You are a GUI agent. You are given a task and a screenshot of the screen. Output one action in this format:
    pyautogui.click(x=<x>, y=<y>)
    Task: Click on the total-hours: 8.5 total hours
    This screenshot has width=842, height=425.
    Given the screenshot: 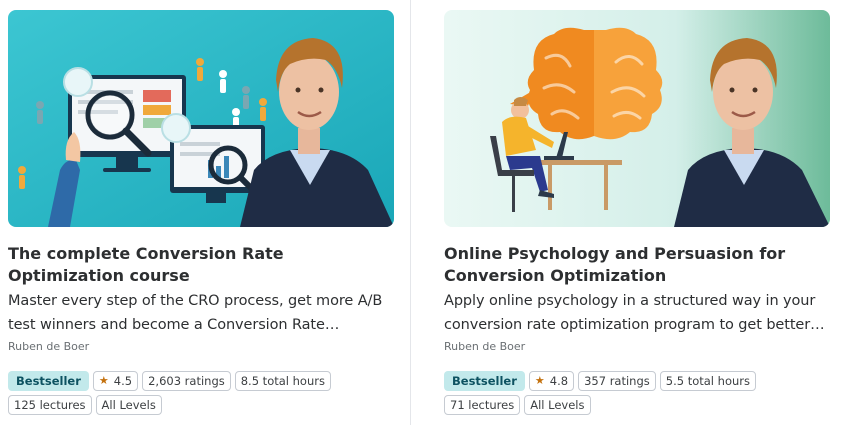 What is the action you would take?
    pyautogui.click(x=282, y=381)
    